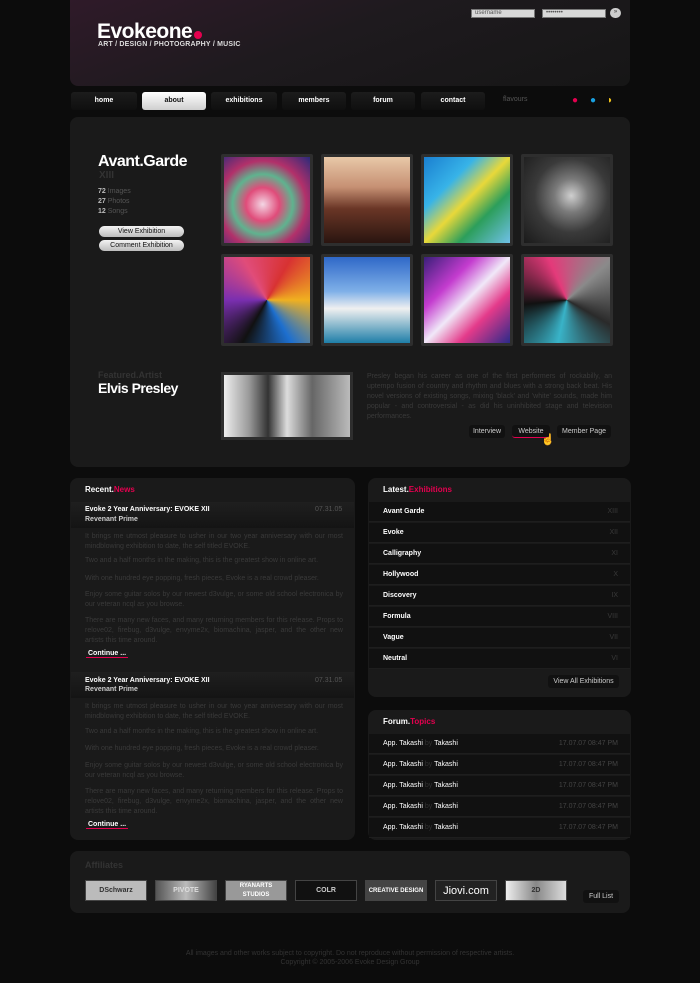  I want to click on flavours-label: flavours, so click(515, 99).